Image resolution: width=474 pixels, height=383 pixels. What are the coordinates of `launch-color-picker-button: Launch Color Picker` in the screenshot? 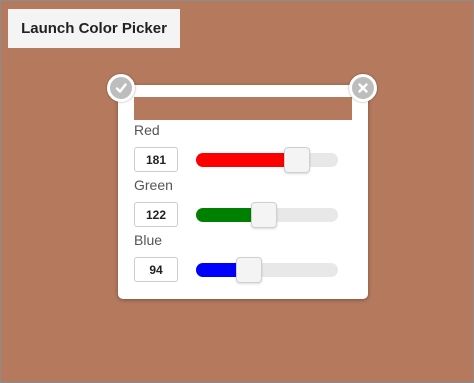 It's located at (94, 28).